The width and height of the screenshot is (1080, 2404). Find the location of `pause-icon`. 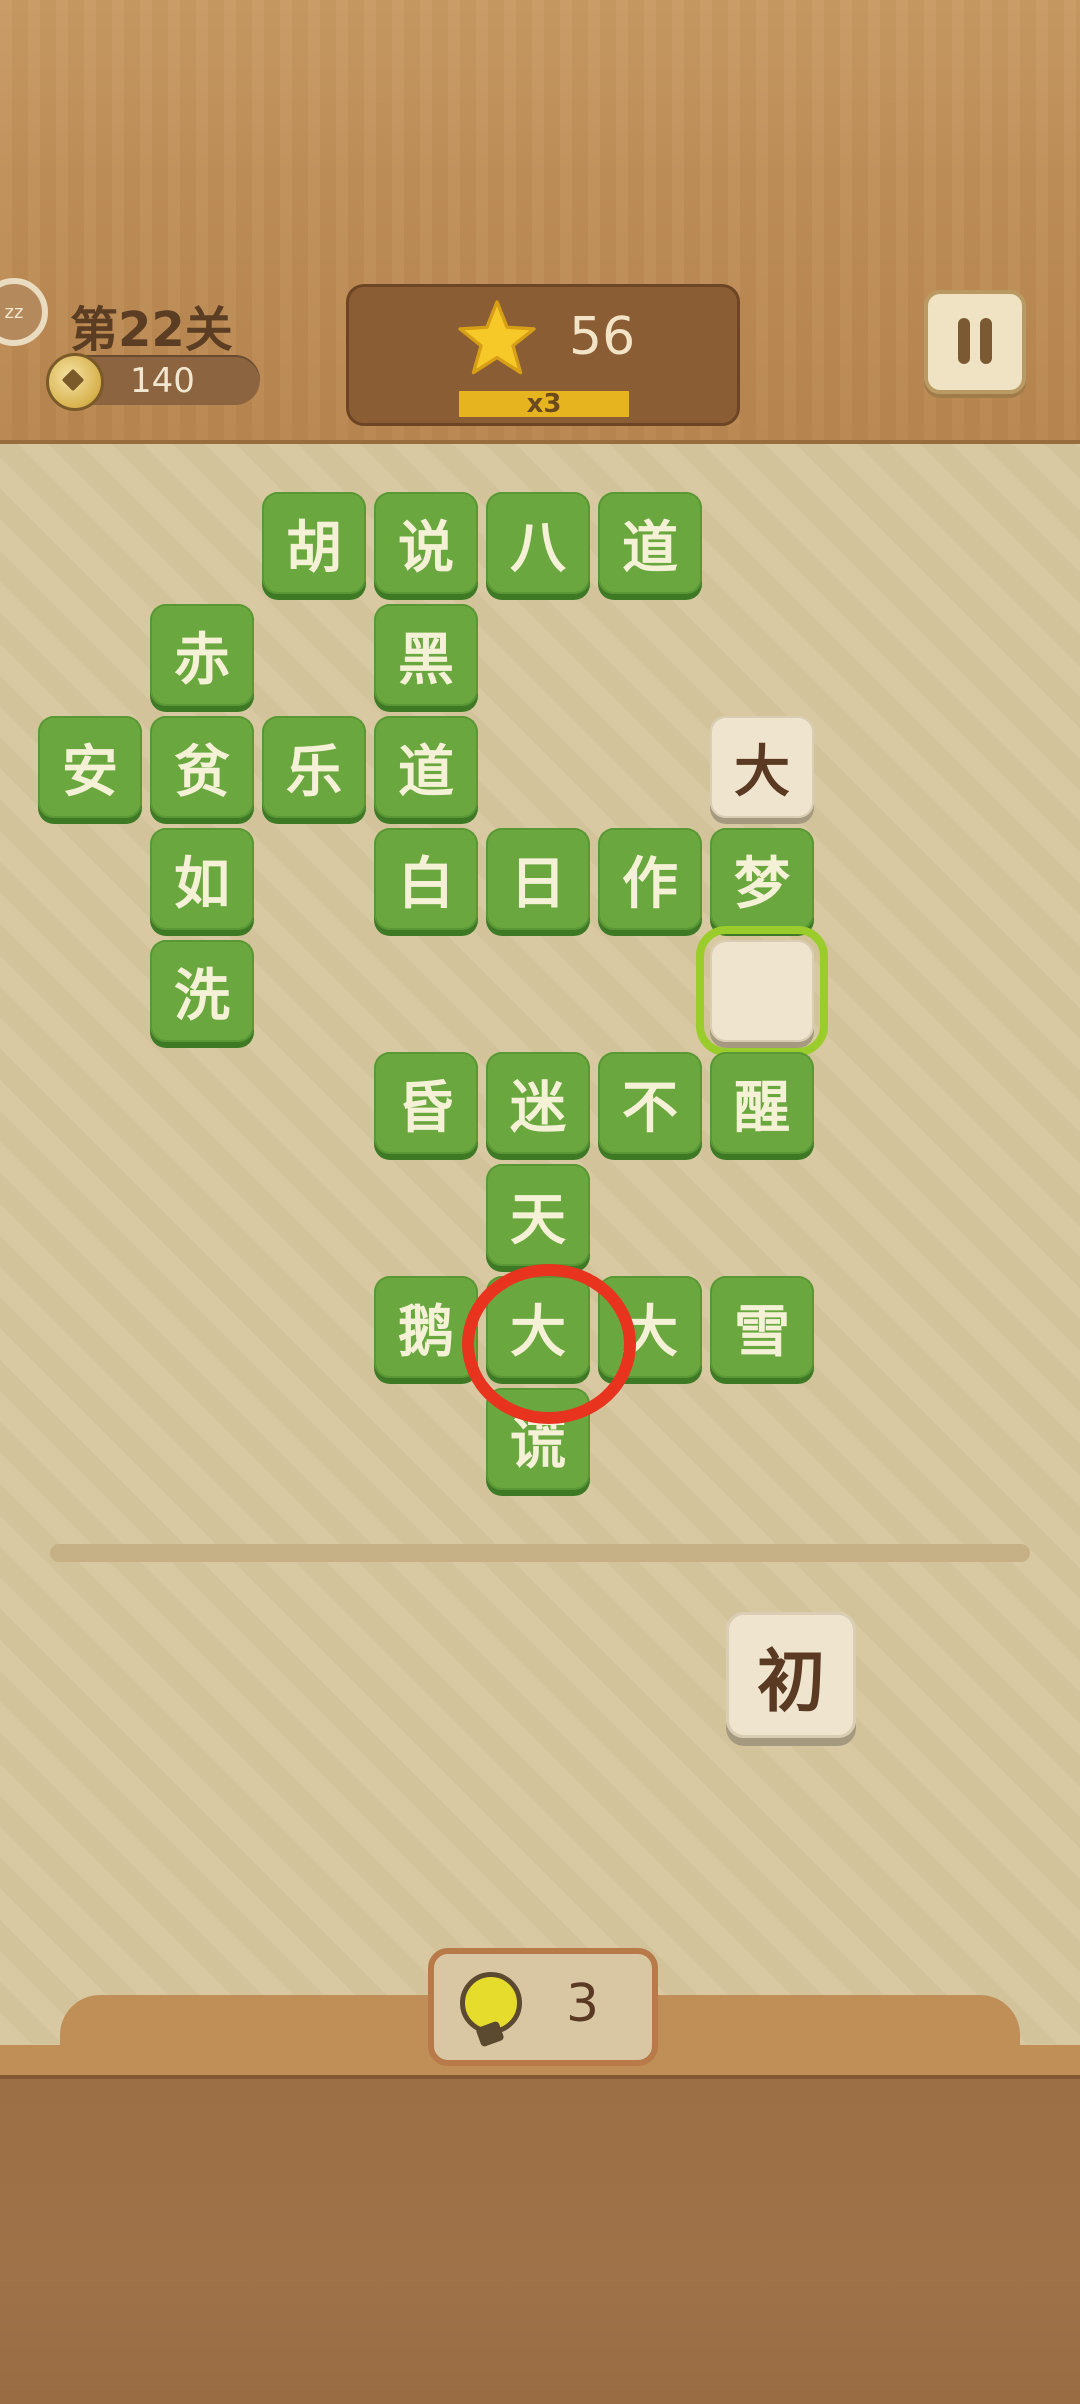

pause-icon is located at coordinates (964, 341).